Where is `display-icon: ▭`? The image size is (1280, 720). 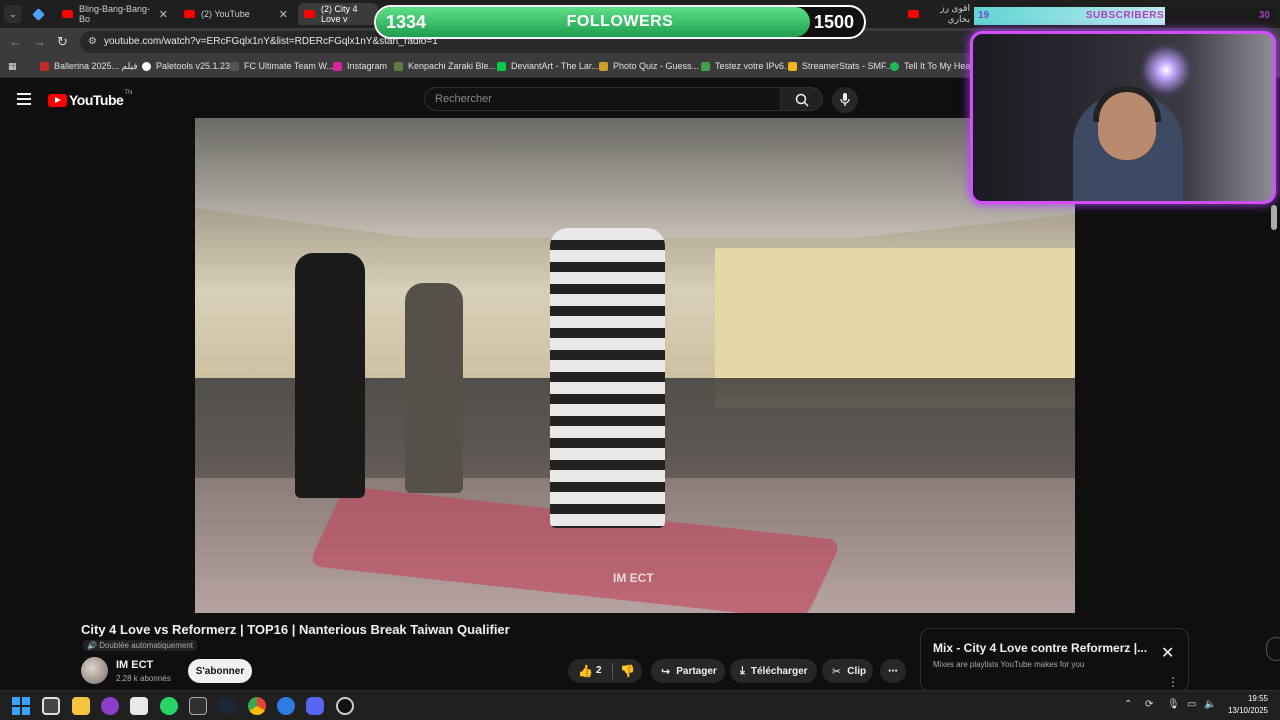 display-icon: ▭ is located at coordinates (1191, 704).